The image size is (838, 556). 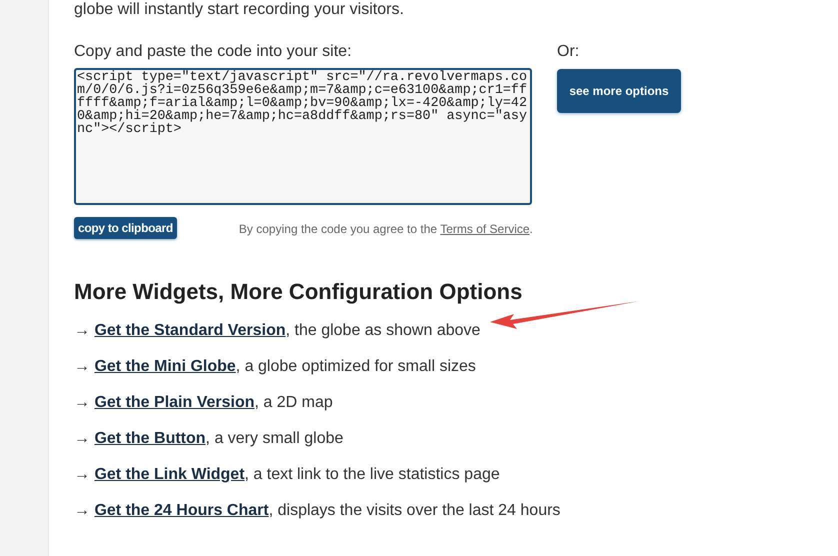 What do you see at coordinates (213, 52) in the screenshot?
I see `code-label: Copy and paste the code into your site:` at bounding box center [213, 52].